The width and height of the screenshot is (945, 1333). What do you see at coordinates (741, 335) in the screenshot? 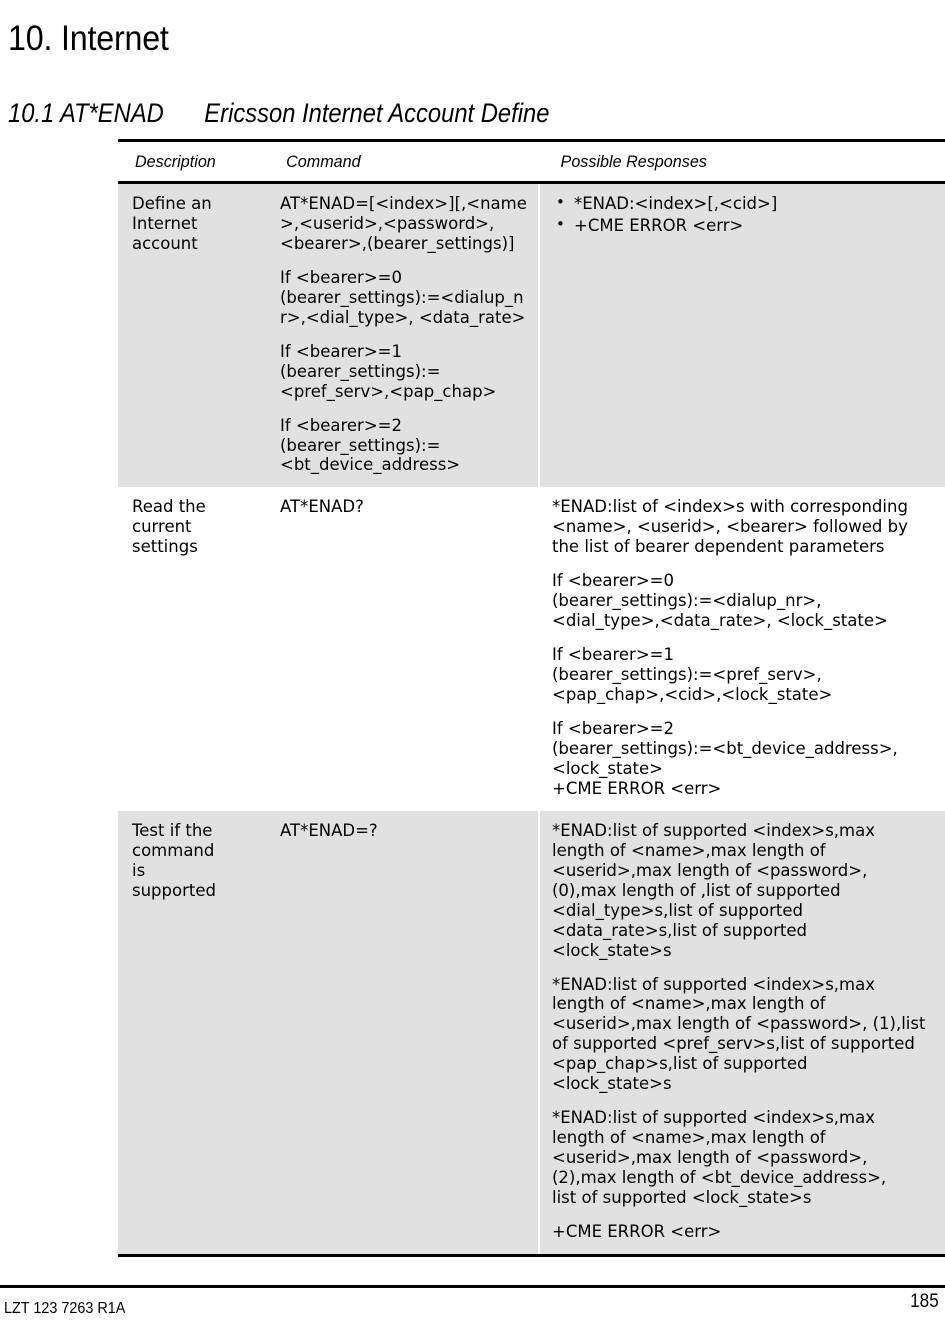
I see `cell-possible-responses: *ENAD:<index>[,<cid>]+CME ERROR <err>` at bounding box center [741, 335].